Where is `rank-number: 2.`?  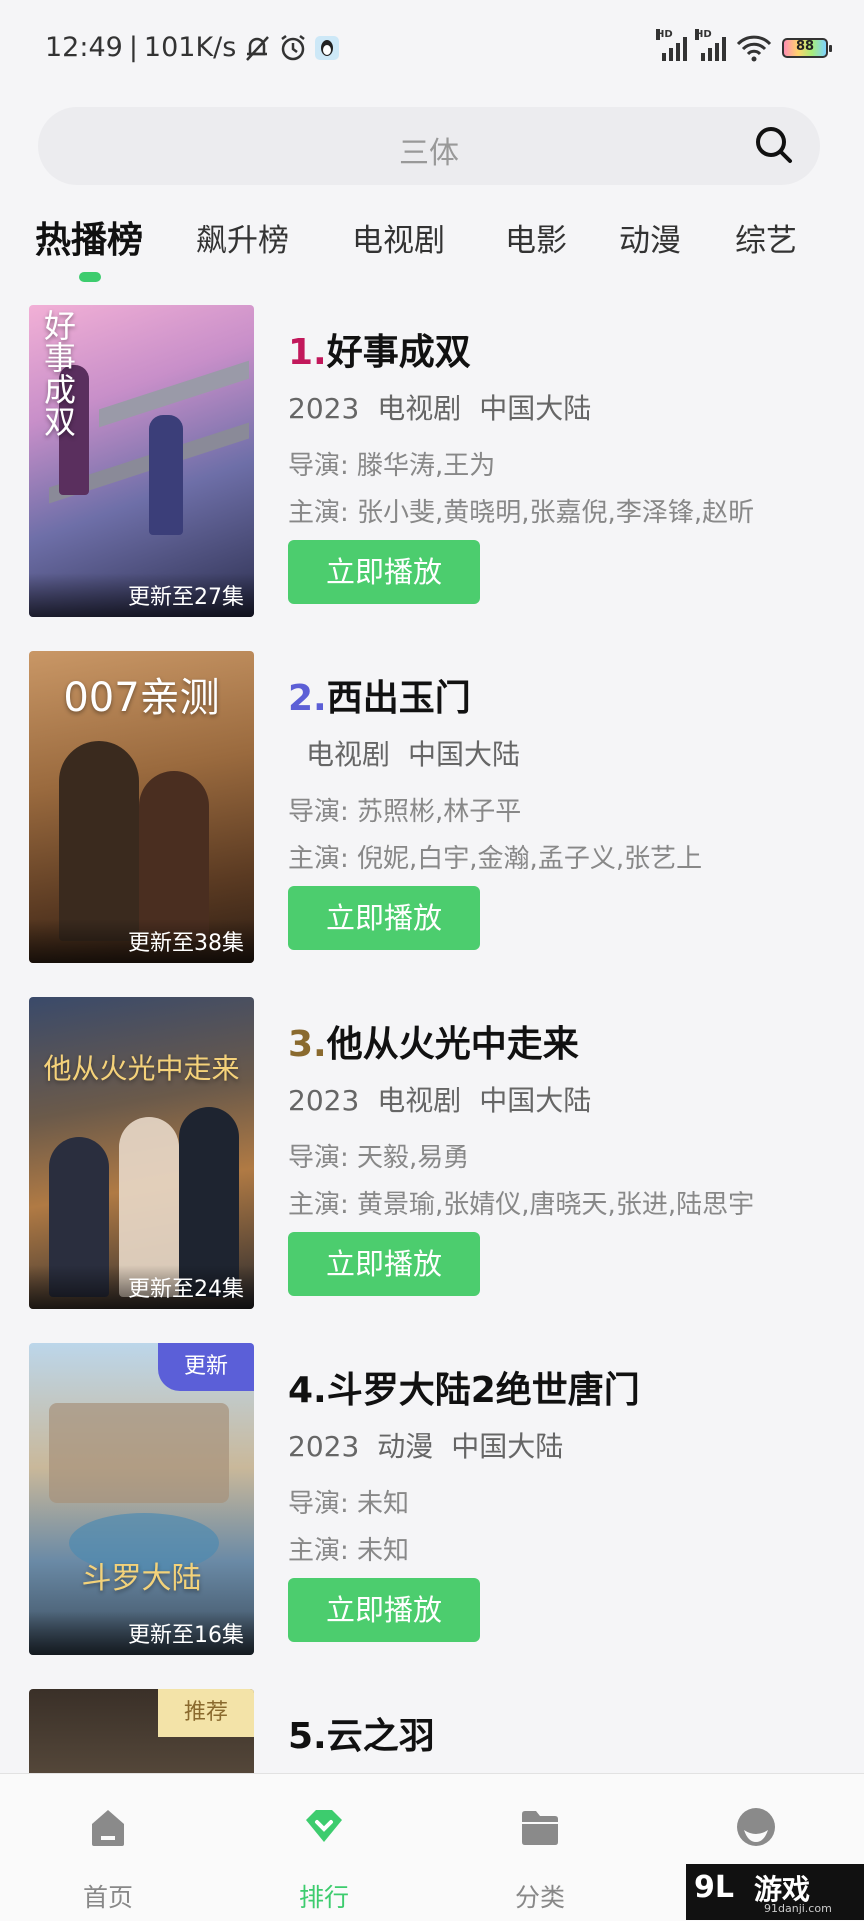
rank-number: 2. is located at coordinates (307, 698).